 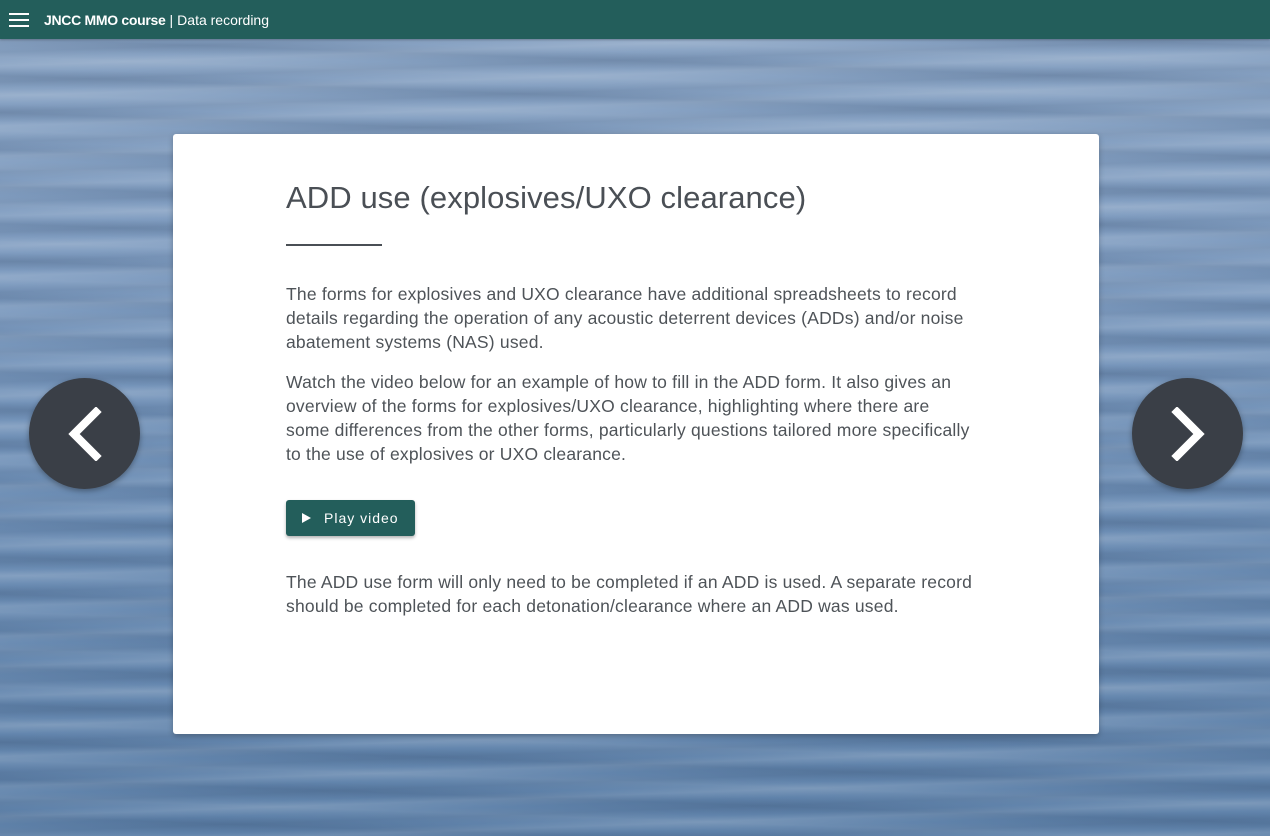 I want to click on previous-page-button, so click(x=84, y=433).